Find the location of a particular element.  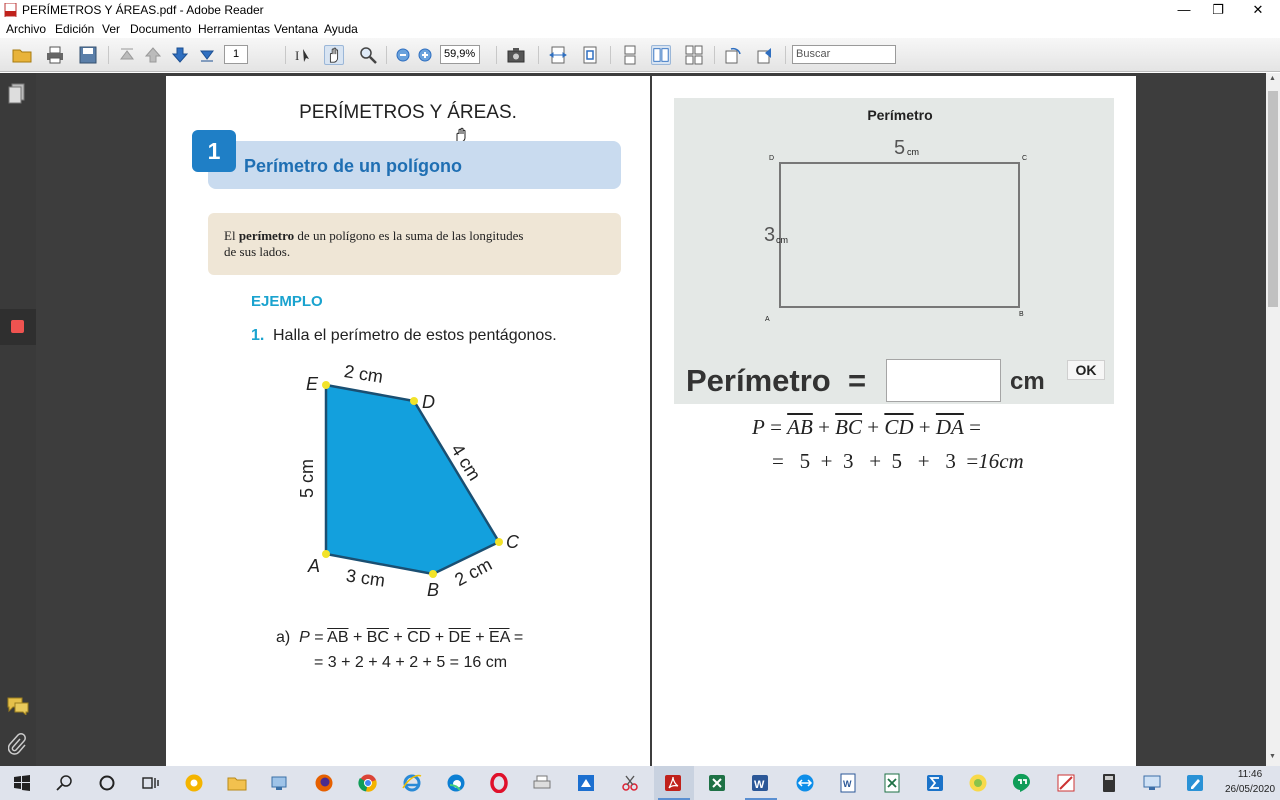

menu-ayuda: Ayuda is located at coordinates (341, 29).